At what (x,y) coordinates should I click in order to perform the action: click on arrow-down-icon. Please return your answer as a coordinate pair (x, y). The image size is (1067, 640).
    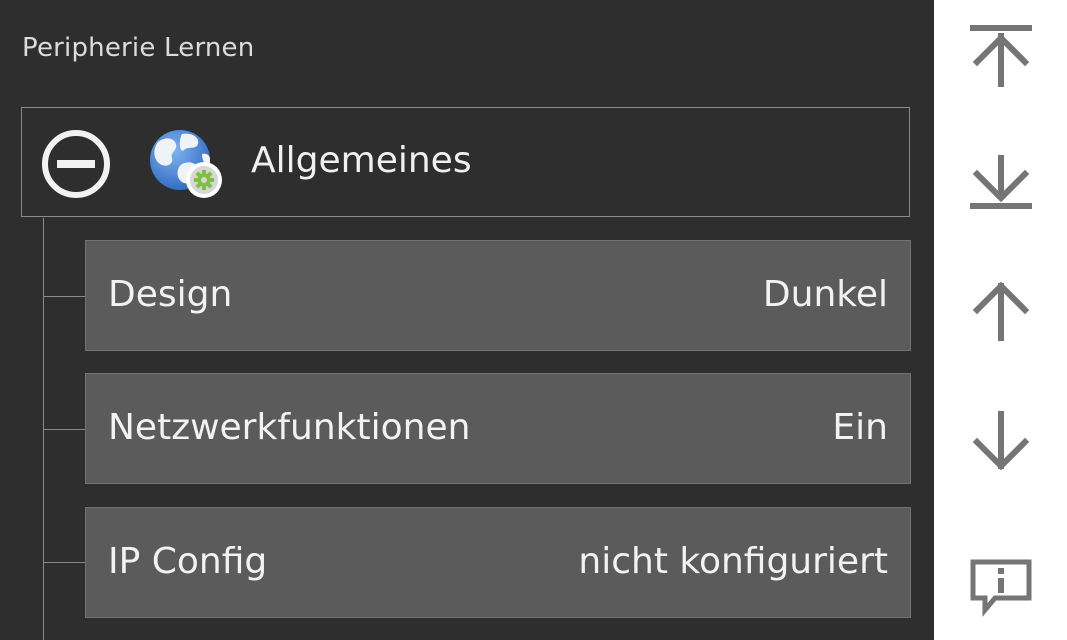
    Looking at the image, I should click on (1001, 444).